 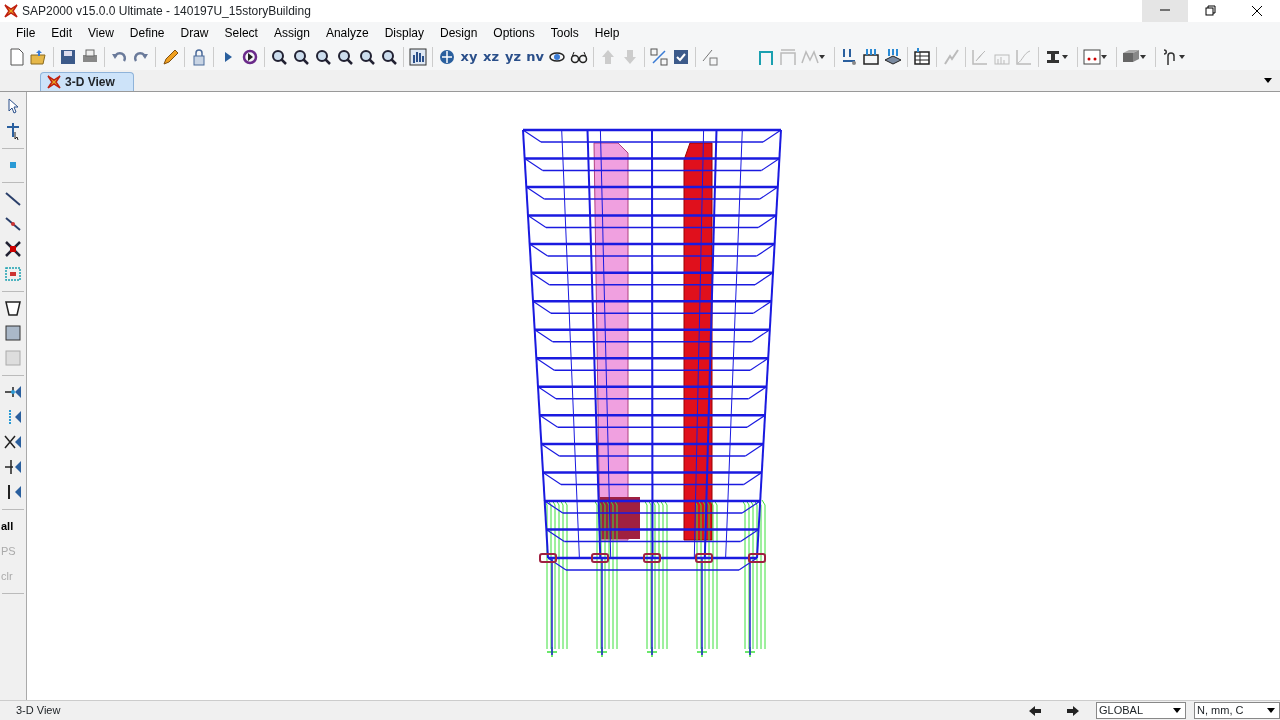 I want to click on load-chart-icon, so click(x=871, y=57).